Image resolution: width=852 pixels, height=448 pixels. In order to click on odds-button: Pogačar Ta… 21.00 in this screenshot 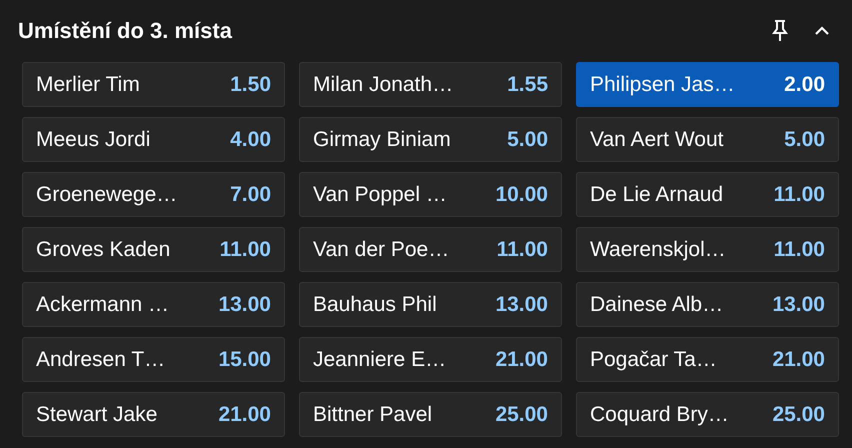, I will do `click(707, 359)`.